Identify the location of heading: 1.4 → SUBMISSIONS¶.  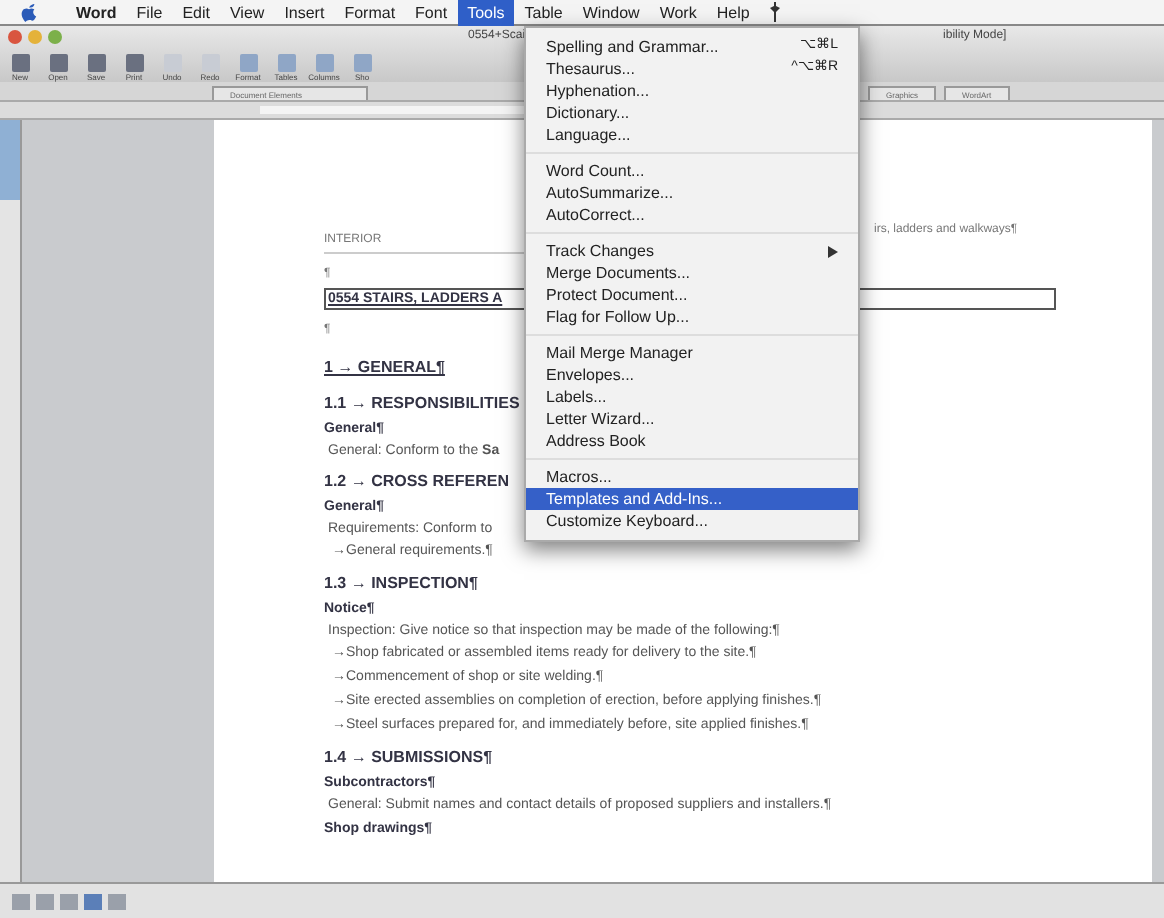
(408, 758).